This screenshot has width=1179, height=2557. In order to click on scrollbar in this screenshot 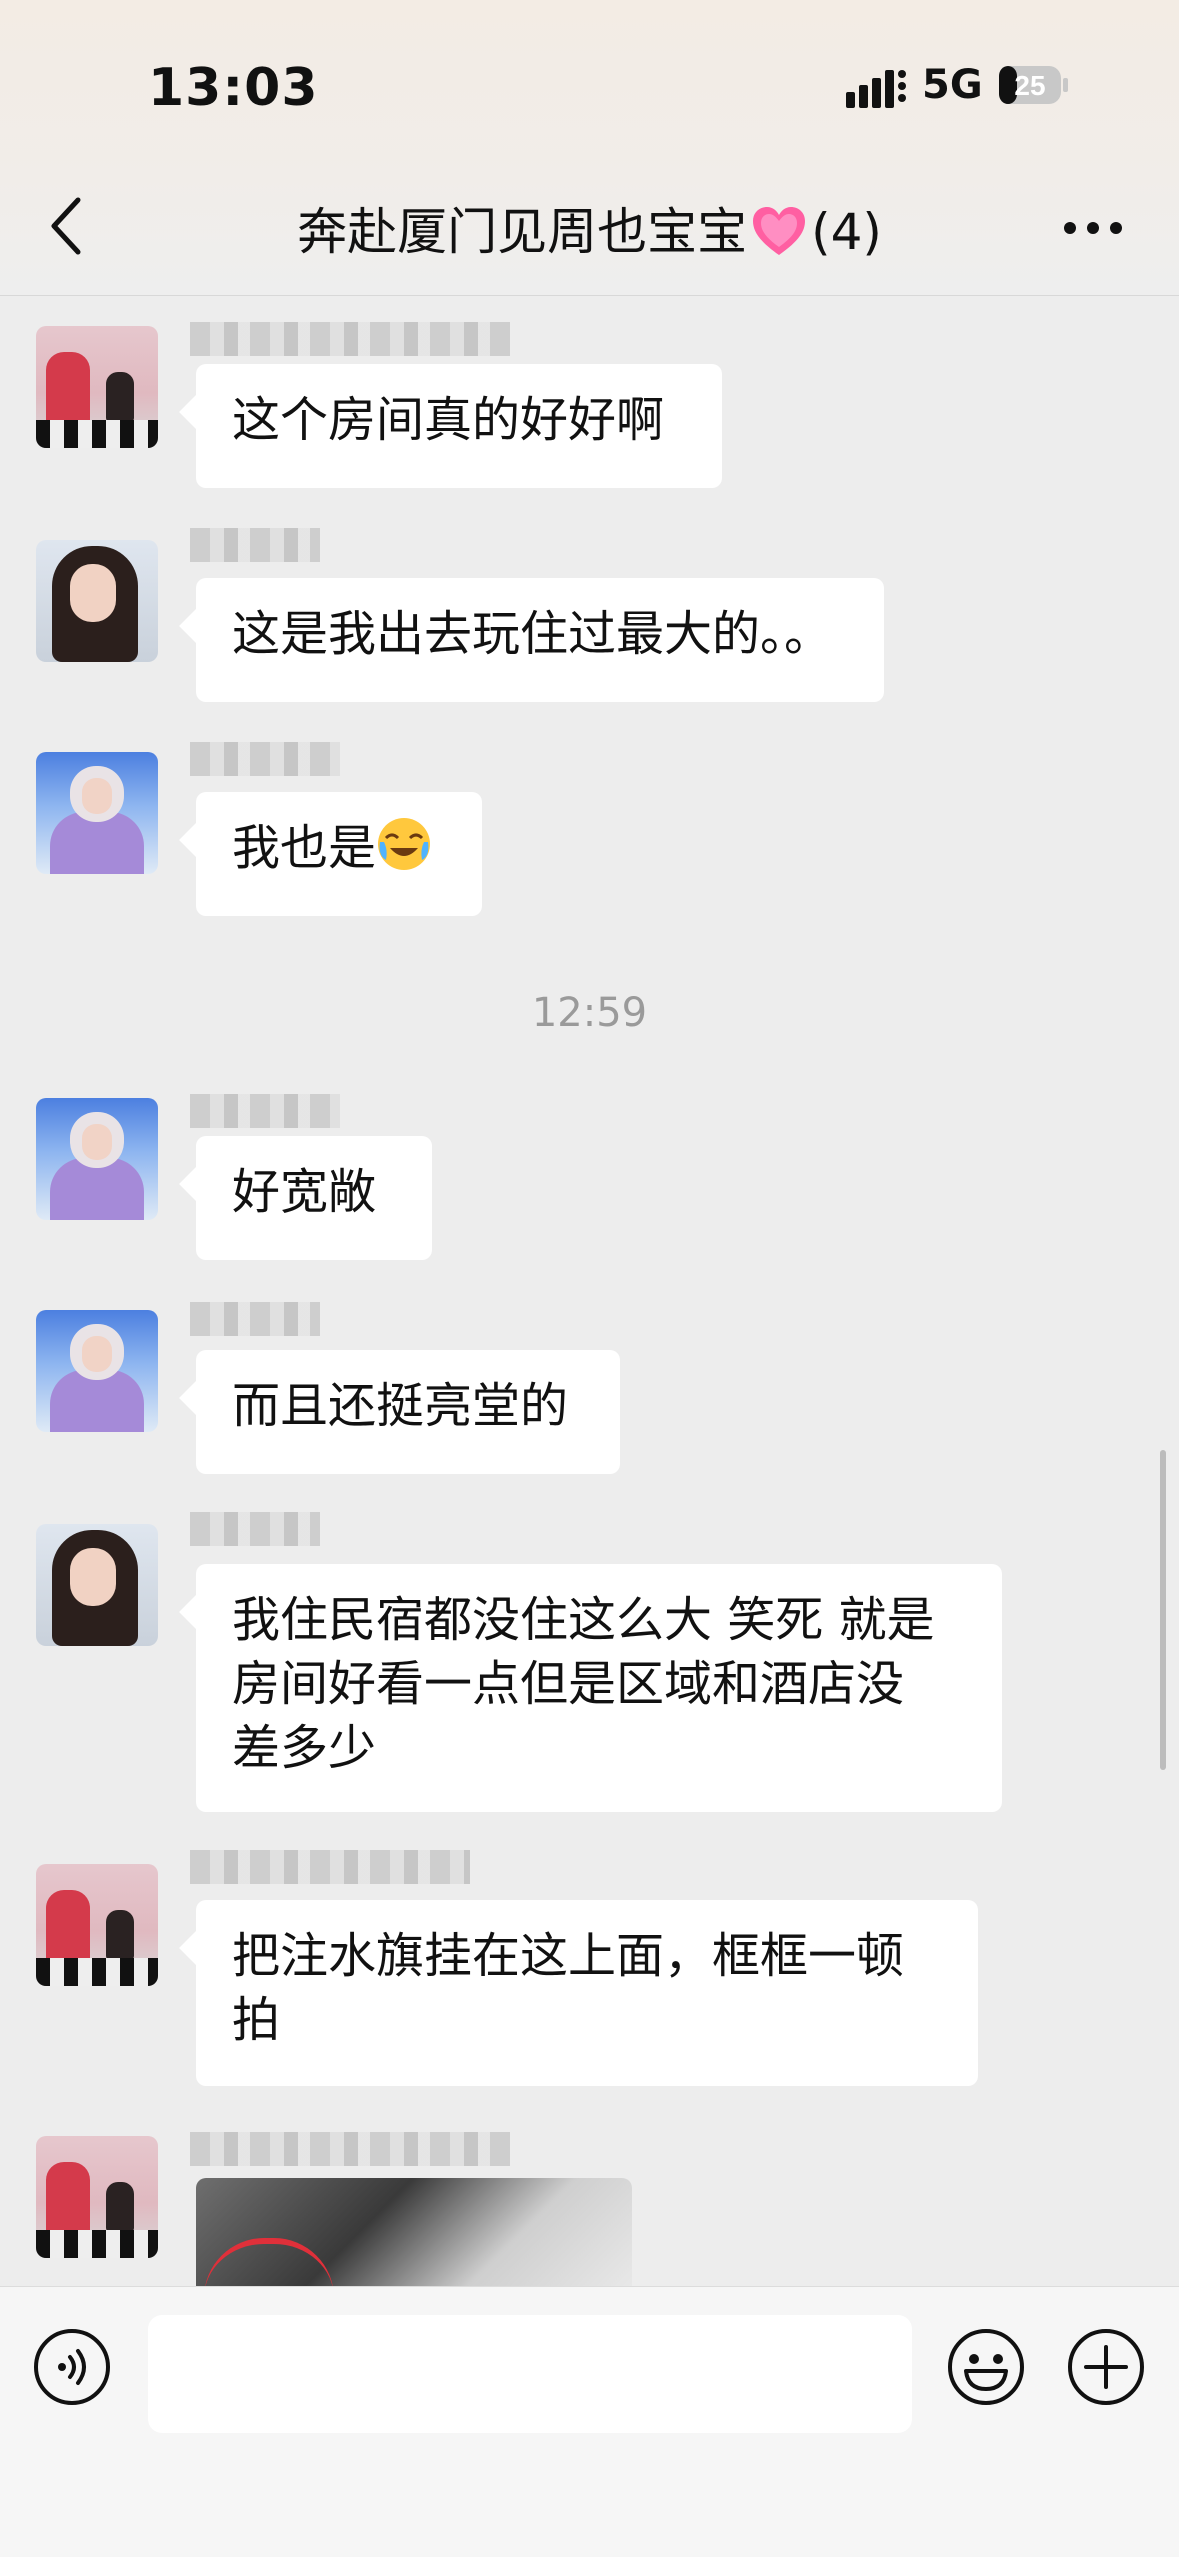, I will do `click(1163, 1610)`.